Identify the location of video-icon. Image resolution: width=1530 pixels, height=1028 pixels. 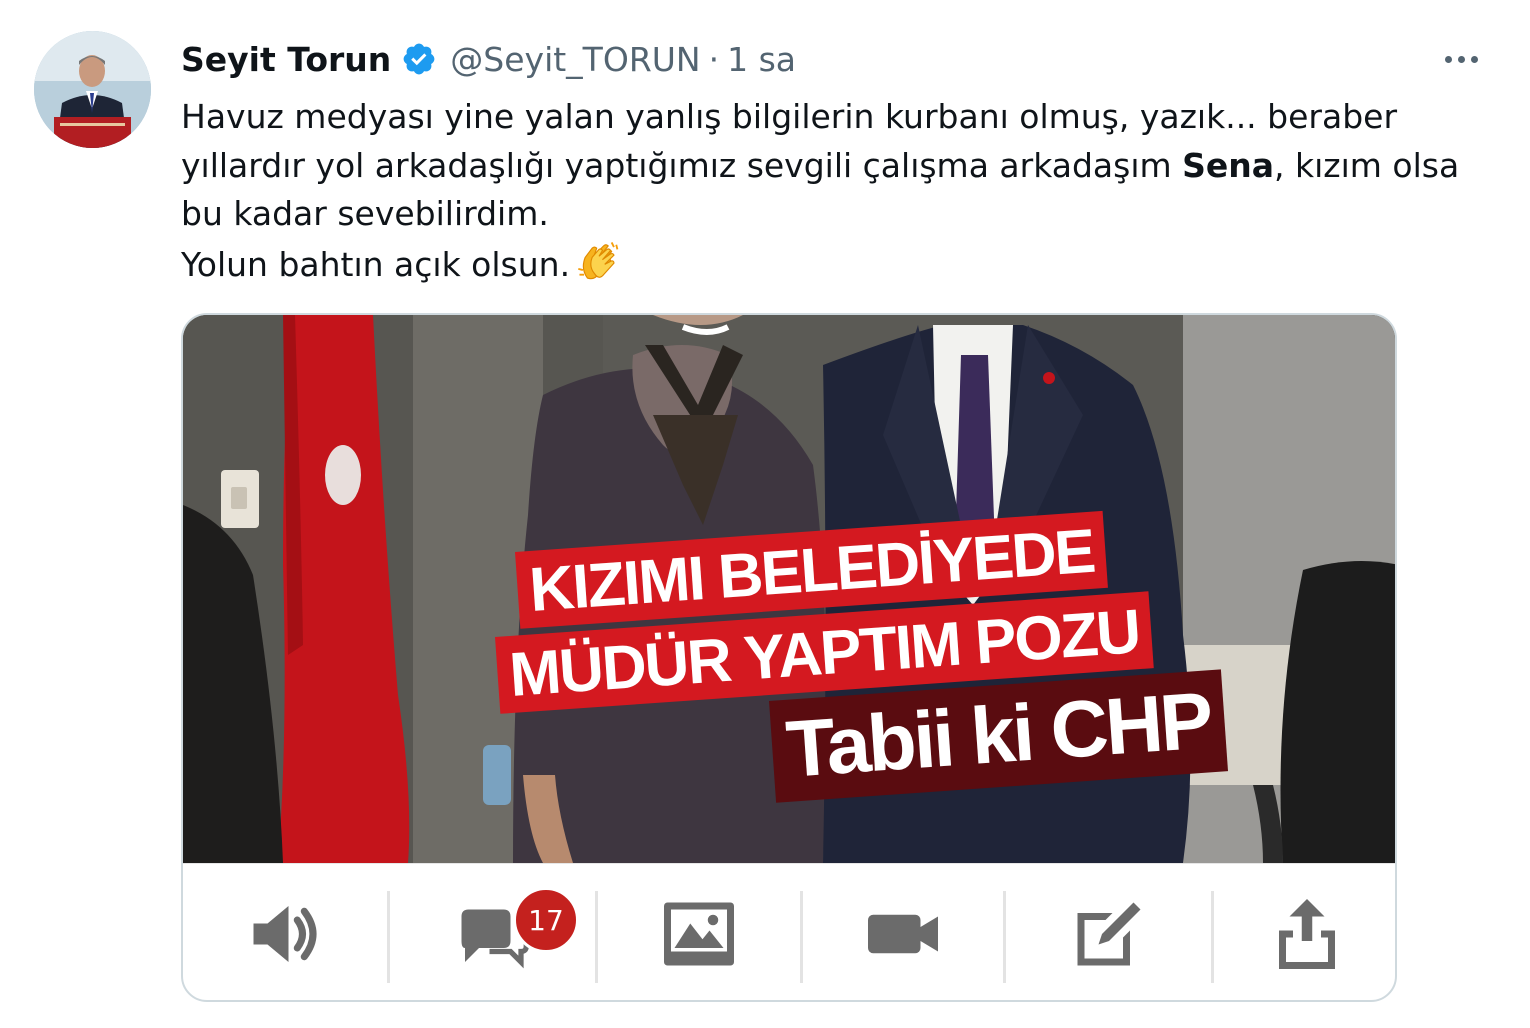
(902, 934).